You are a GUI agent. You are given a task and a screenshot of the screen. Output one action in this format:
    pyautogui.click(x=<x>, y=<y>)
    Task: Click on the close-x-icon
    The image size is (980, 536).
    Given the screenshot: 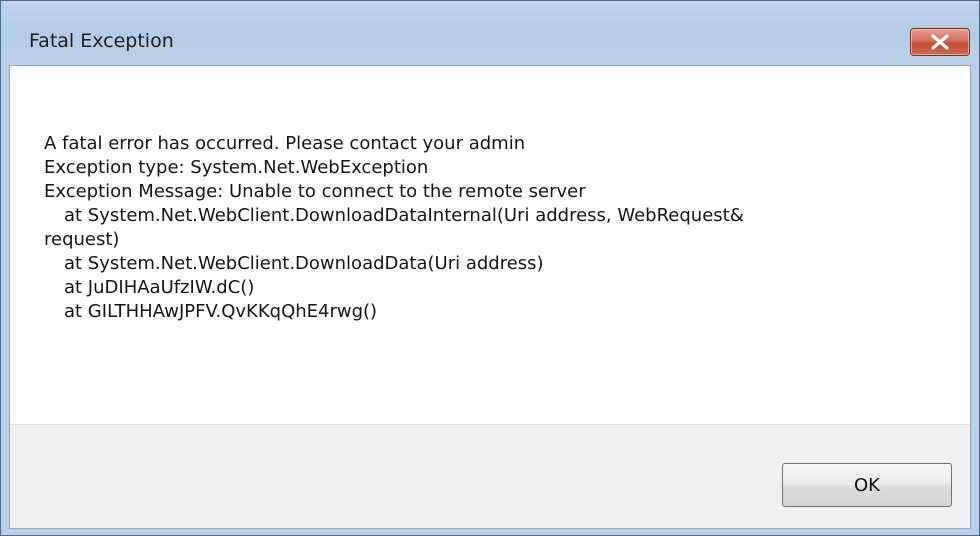 What is the action you would take?
    pyautogui.click(x=940, y=42)
    